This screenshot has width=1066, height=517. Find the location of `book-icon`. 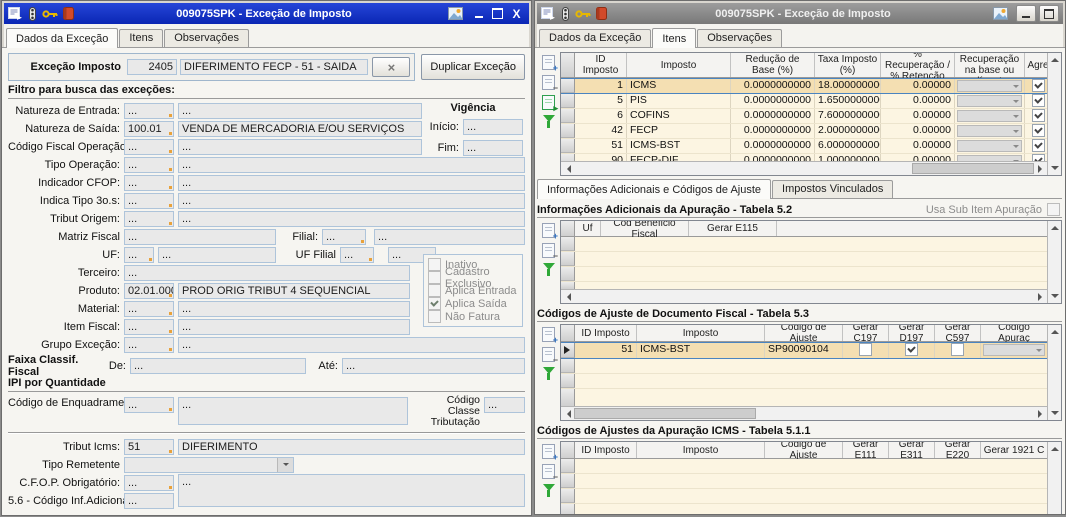

book-icon is located at coordinates (602, 13).